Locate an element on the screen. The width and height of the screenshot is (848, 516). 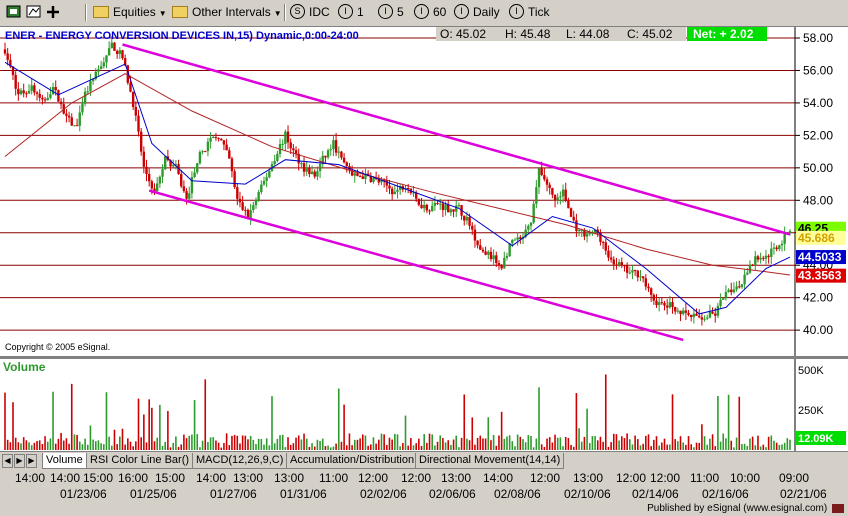
tab-macd: MACD(12,26,9,C) is located at coordinates (240, 461).